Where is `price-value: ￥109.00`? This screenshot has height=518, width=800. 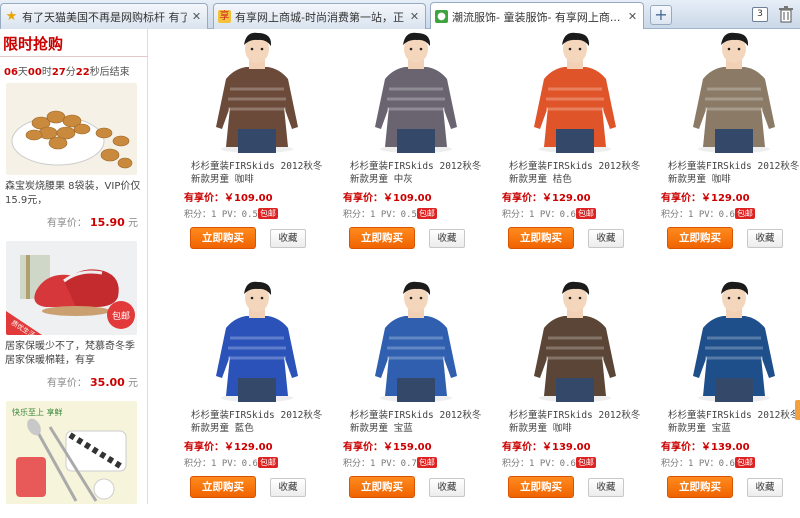
price-value: ￥109.00 is located at coordinates (407, 198).